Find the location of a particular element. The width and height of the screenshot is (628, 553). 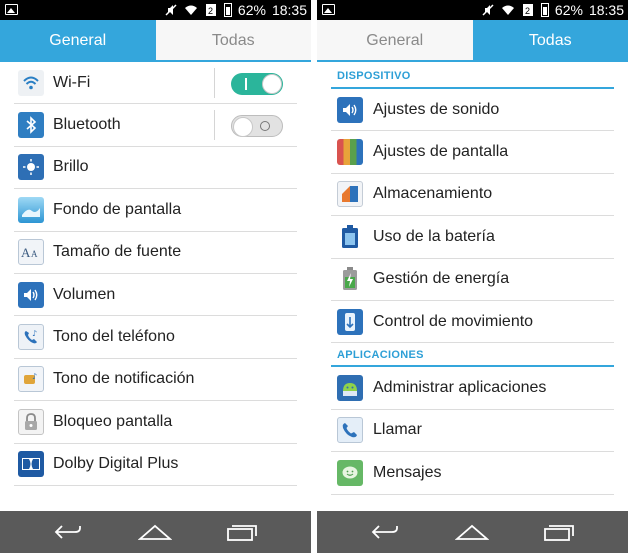

android-icon is located at coordinates (350, 388).